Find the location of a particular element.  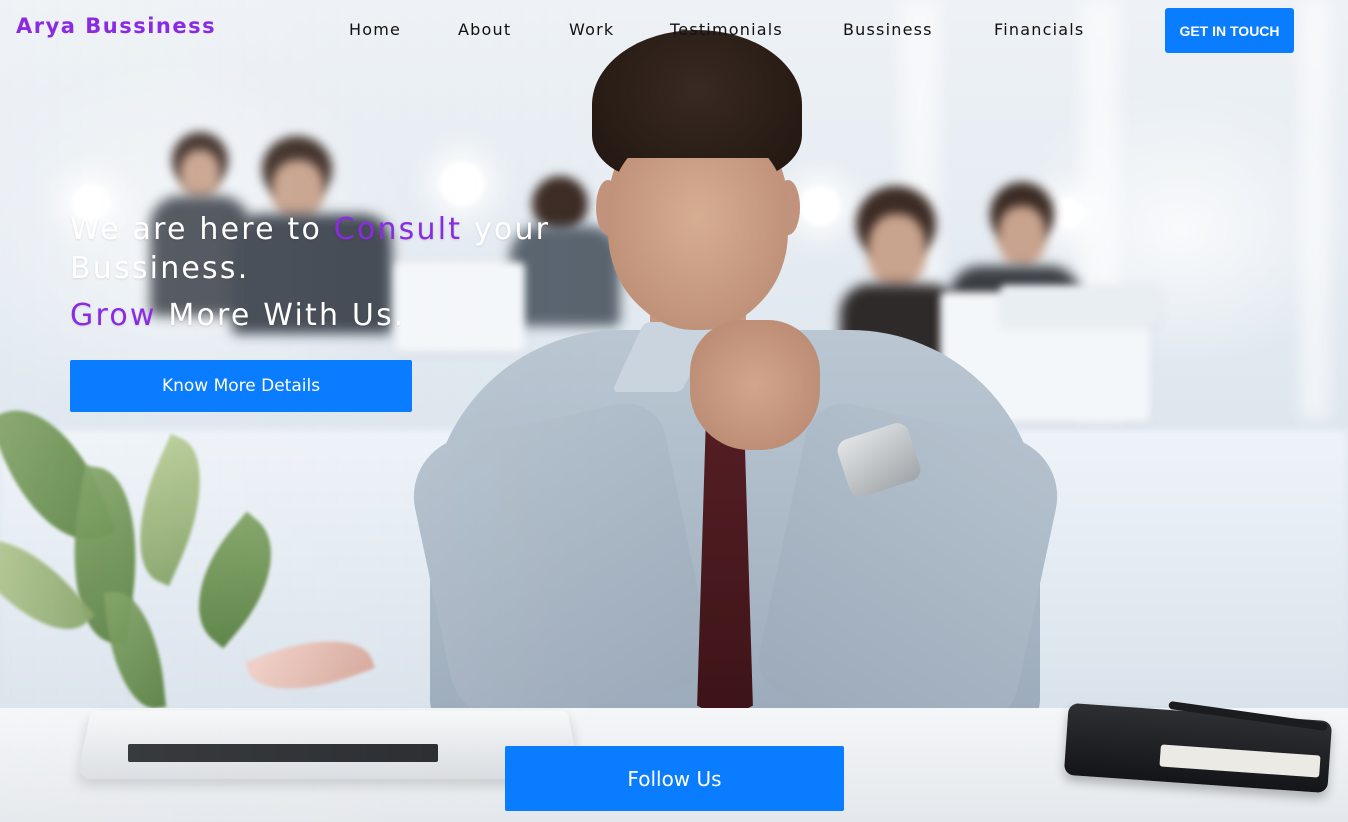

hero-accent-consult: Consult is located at coordinates (398, 229).